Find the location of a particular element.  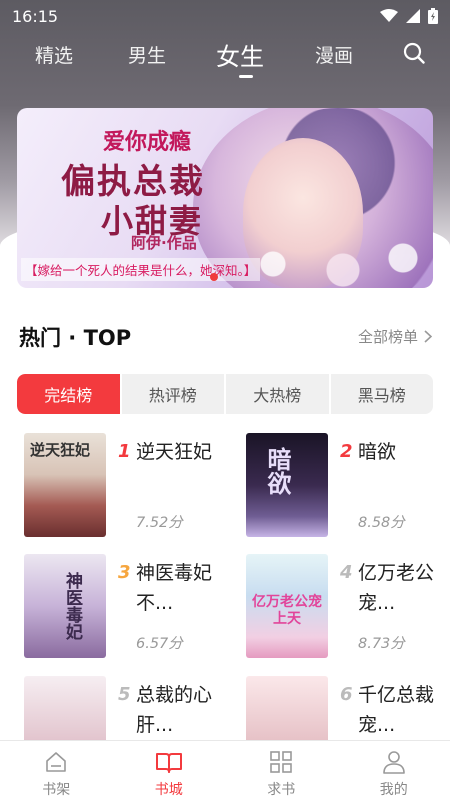

search-icon is located at coordinates (414, 53).